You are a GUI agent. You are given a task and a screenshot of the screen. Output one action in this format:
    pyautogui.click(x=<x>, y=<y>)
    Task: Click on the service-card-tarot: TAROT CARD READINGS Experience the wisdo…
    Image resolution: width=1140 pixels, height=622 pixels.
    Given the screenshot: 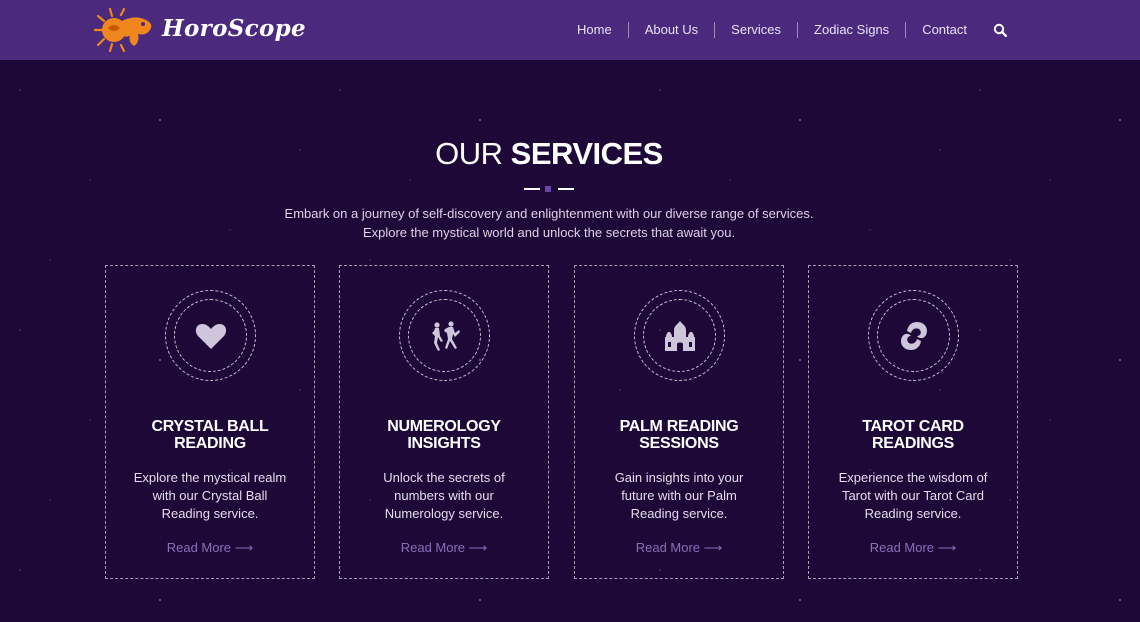 What is the action you would take?
    pyautogui.click(x=913, y=422)
    